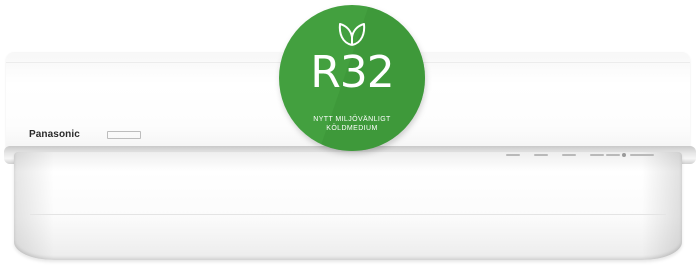  I want to click on indicator-dot, so click(624, 155).